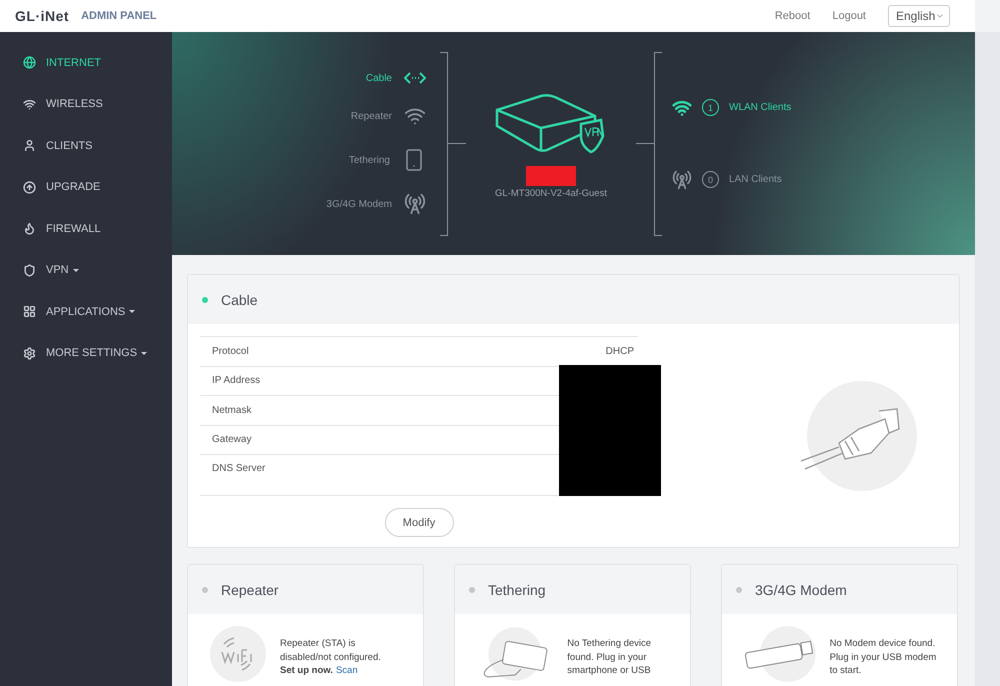 The height and width of the screenshot is (686, 1000). Describe the element at coordinates (42, 16) in the screenshot. I see `logo: GL·iNet` at that location.